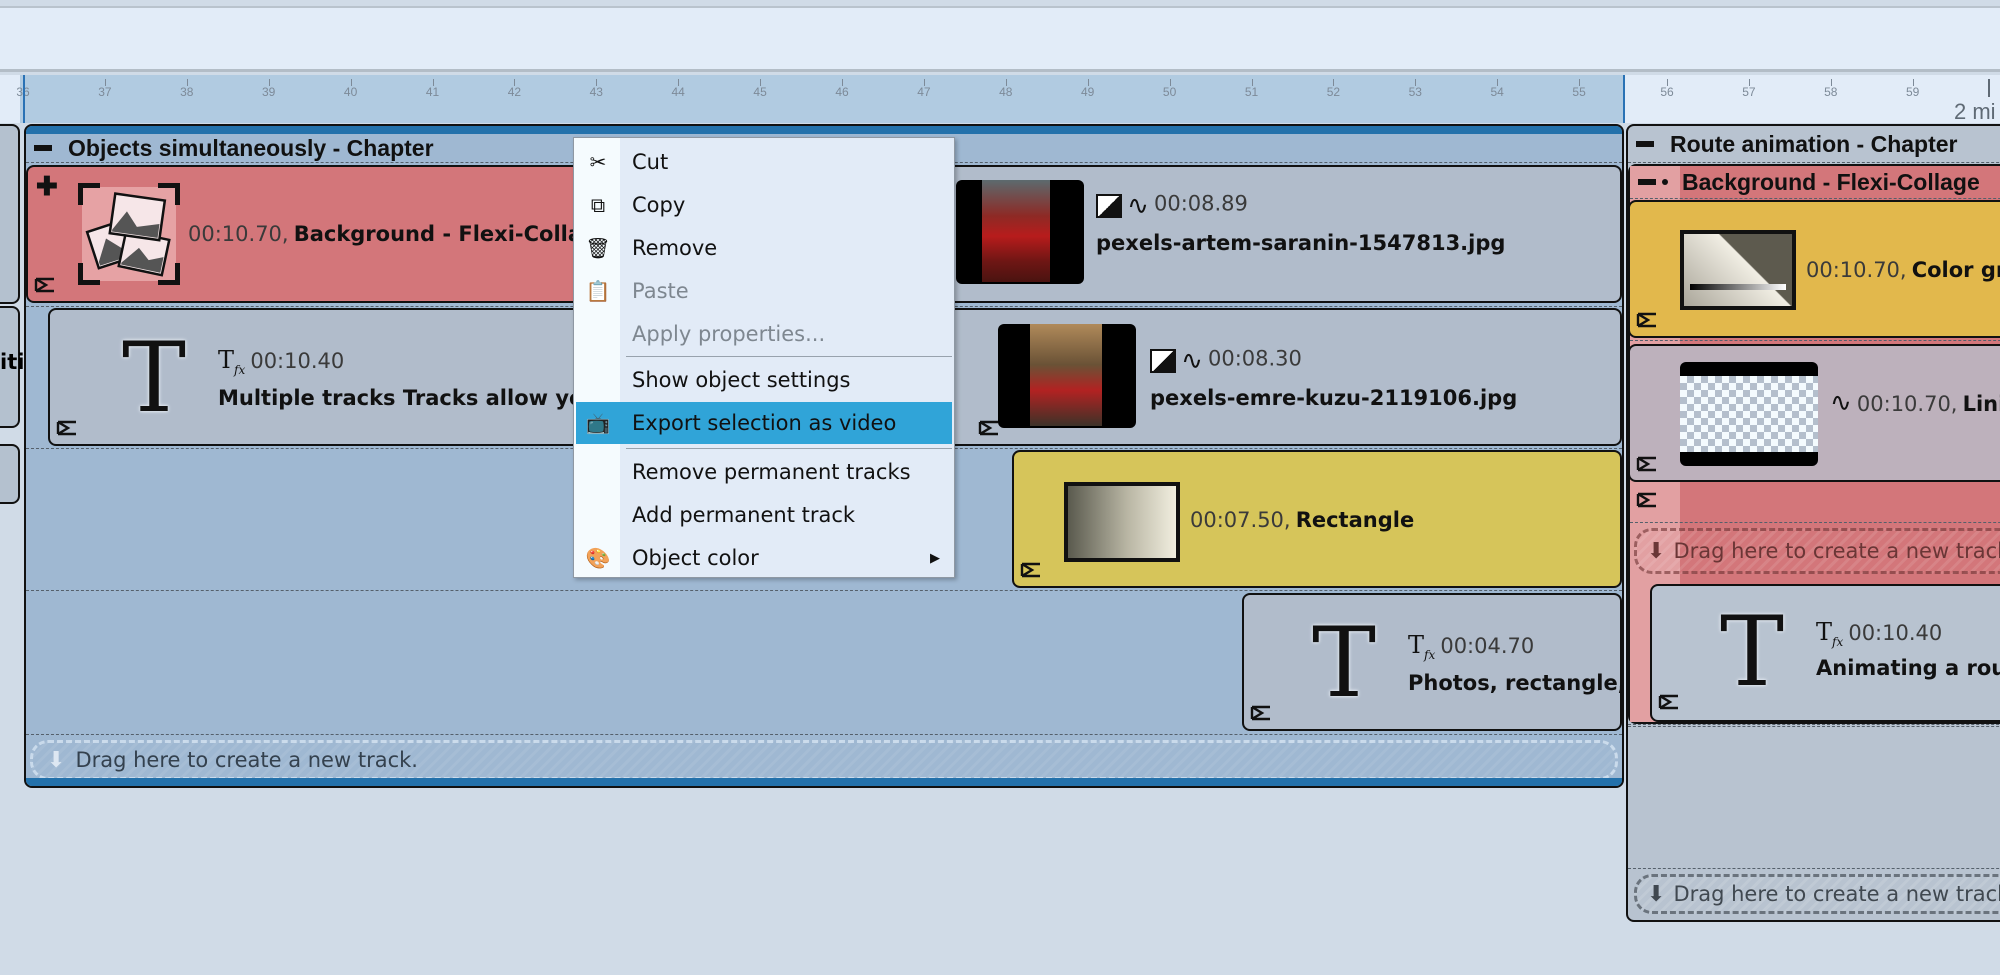 The image size is (2000, 975). What do you see at coordinates (764, 205) in the screenshot?
I see `menu-item-copy: ⧉ Copy` at bounding box center [764, 205].